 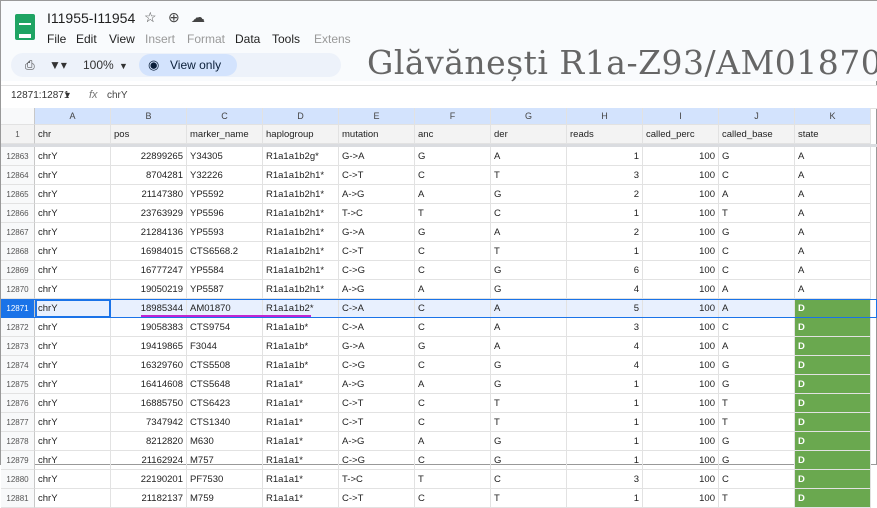 What do you see at coordinates (225, 327) in the screenshot?
I see `cell-c: CTS9754` at bounding box center [225, 327].